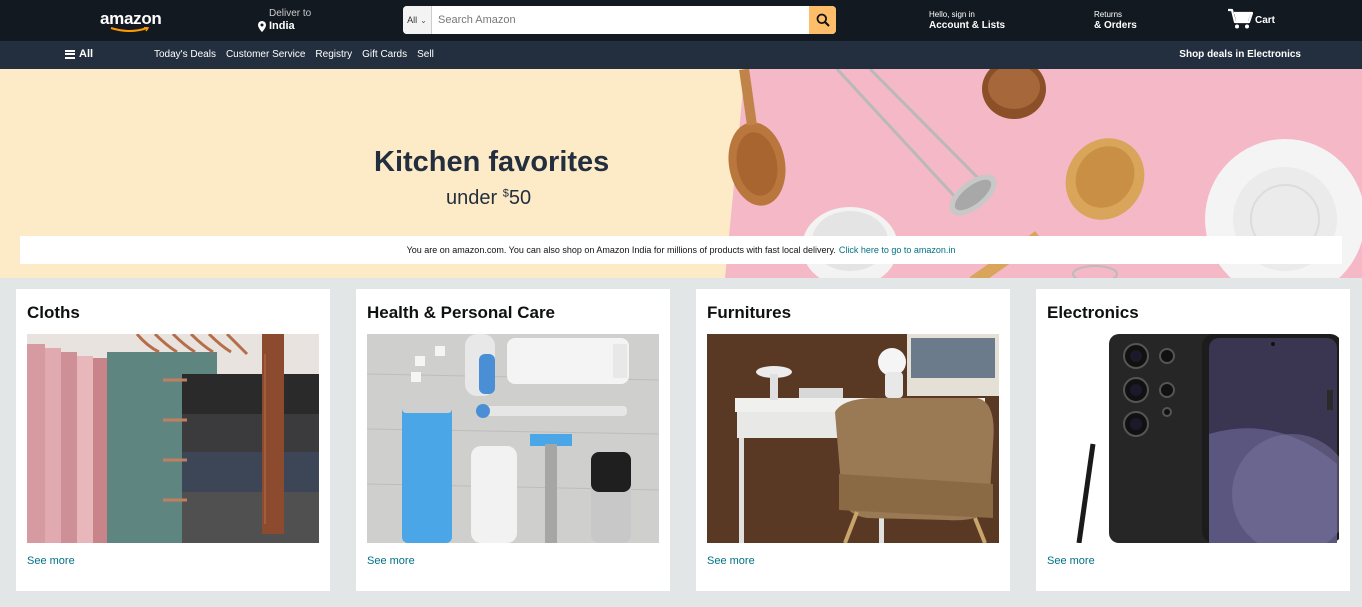  Describe the element at coordinates (185, 54) in the screenshot. I see `subnav-link-todays-deals: Today's Deals` at that location.